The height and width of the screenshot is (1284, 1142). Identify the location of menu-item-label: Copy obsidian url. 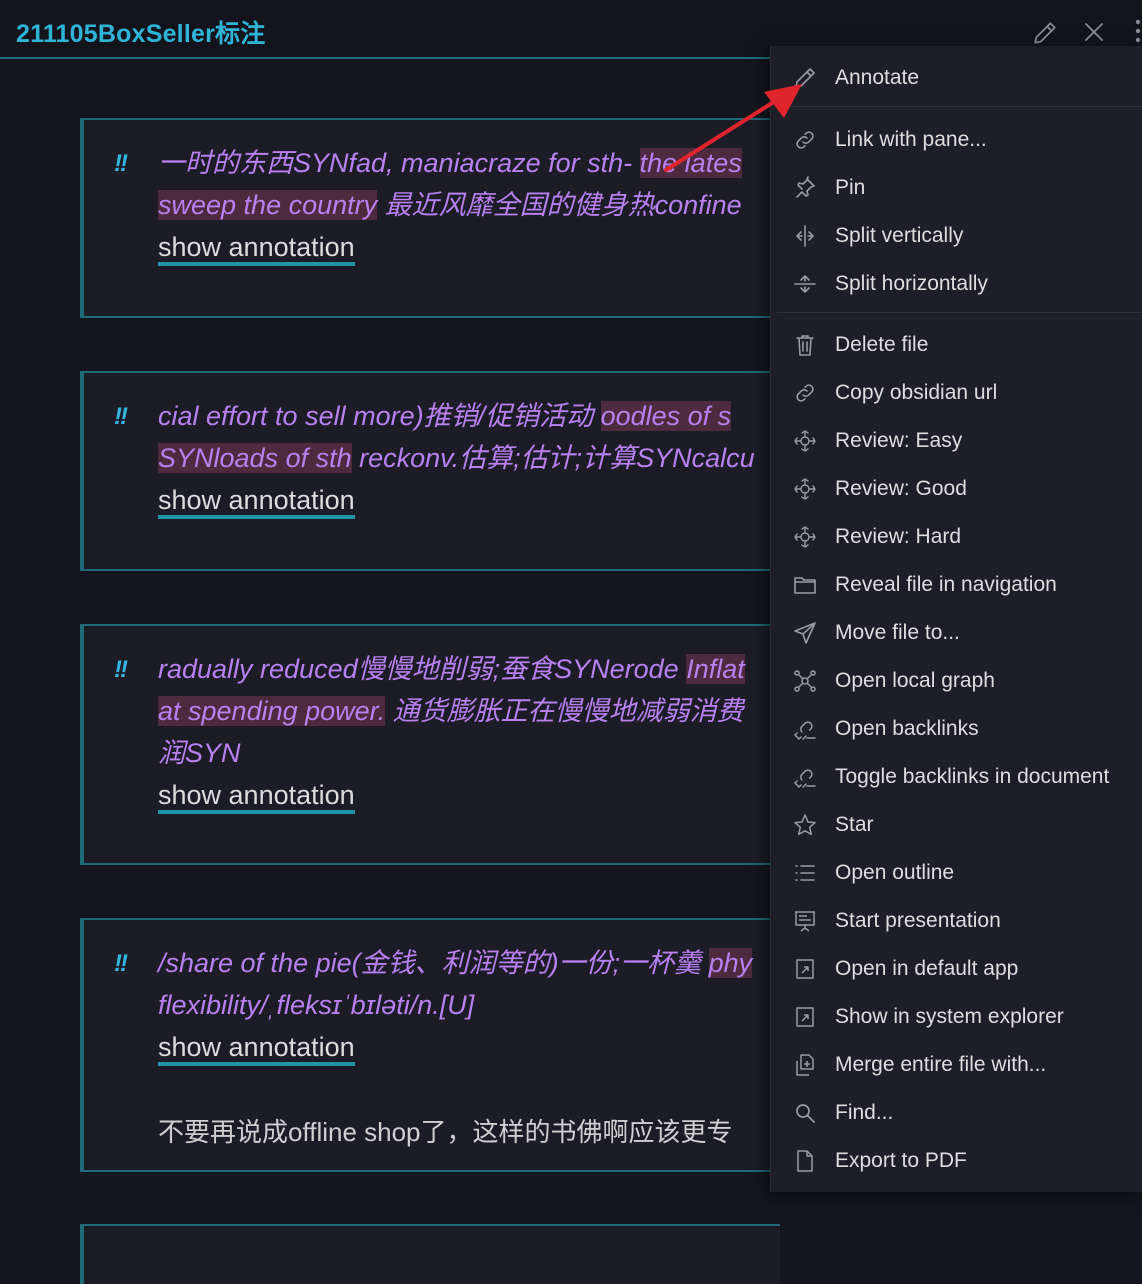
(916, 392).